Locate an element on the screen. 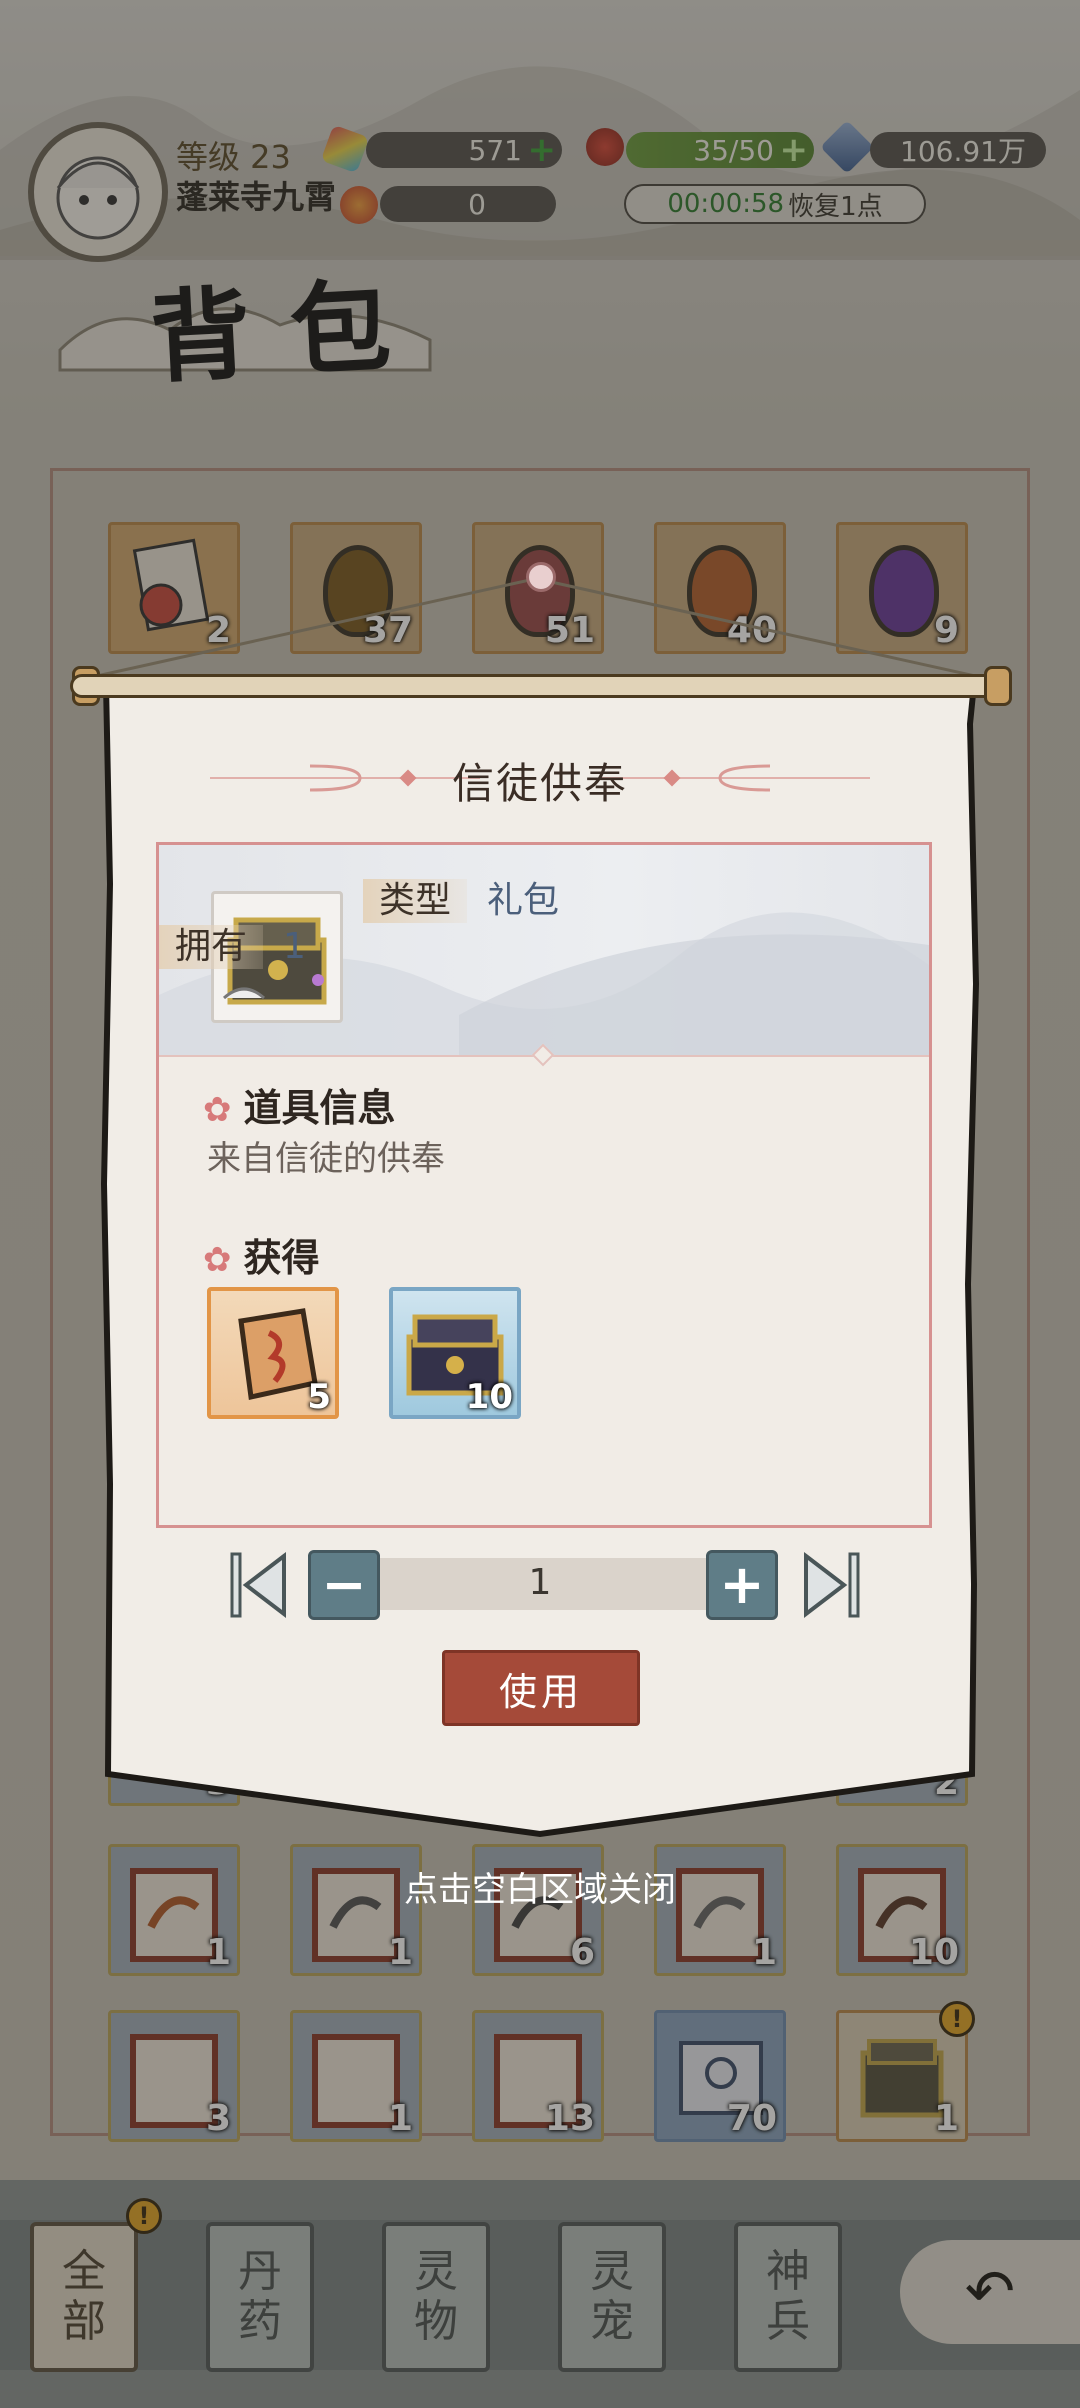 This screenshot has width=1080, height=2408. use-button: 使用 is located at coordinates (541, 1688).